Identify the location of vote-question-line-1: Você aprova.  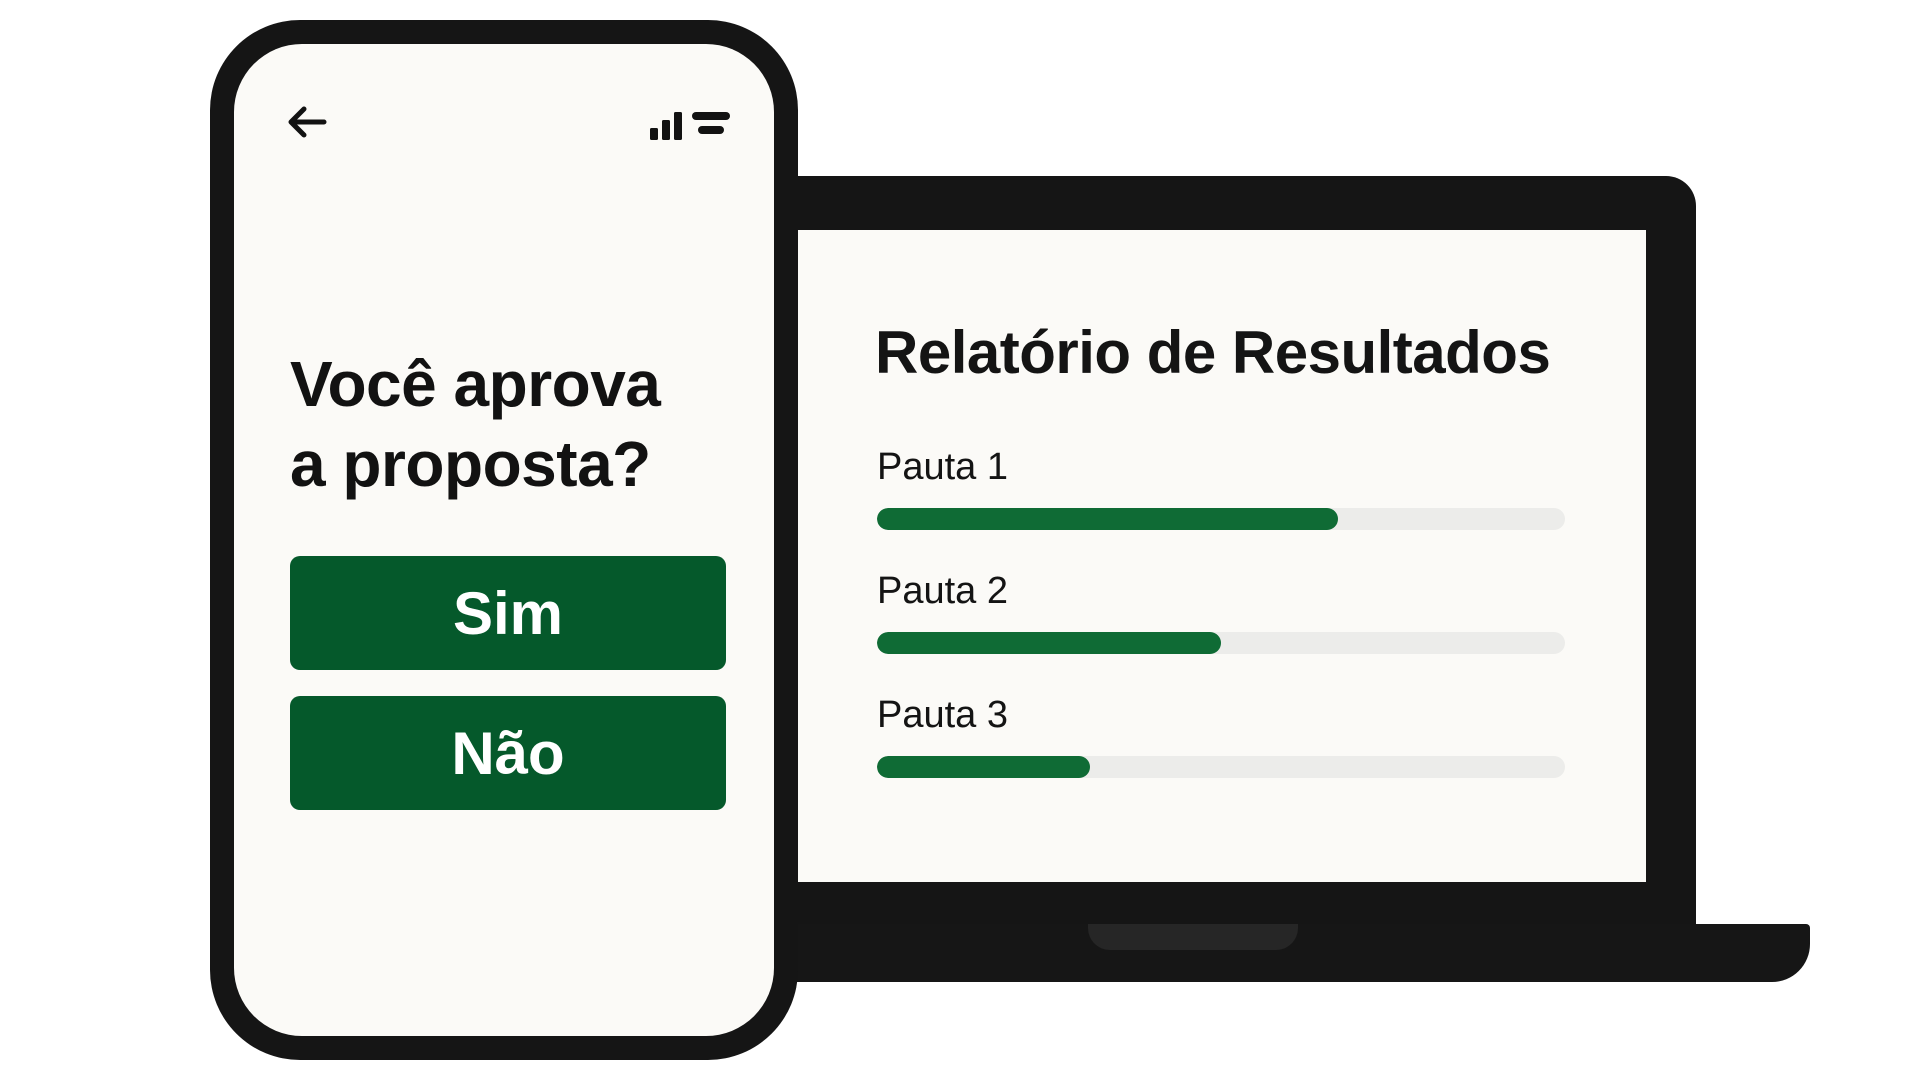
(475, 384).